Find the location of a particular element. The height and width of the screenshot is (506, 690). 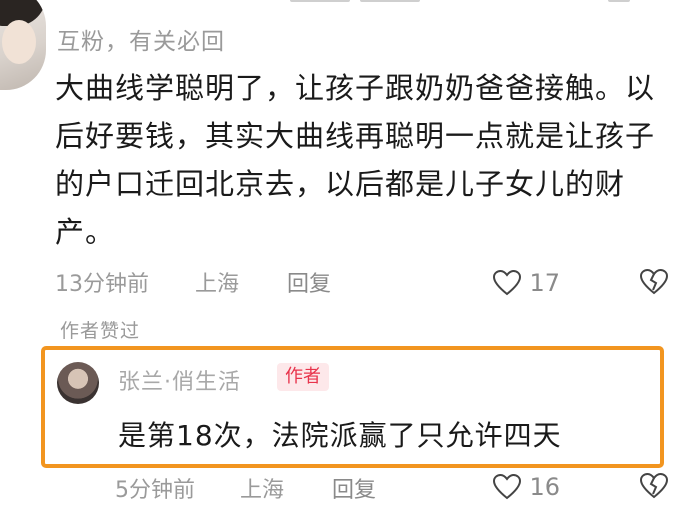

commenter-avatar is located at coordinates (23, 45).